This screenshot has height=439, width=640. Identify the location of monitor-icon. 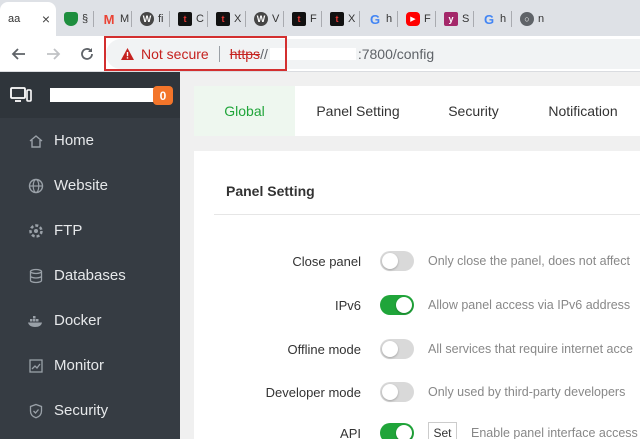
(35, 365).